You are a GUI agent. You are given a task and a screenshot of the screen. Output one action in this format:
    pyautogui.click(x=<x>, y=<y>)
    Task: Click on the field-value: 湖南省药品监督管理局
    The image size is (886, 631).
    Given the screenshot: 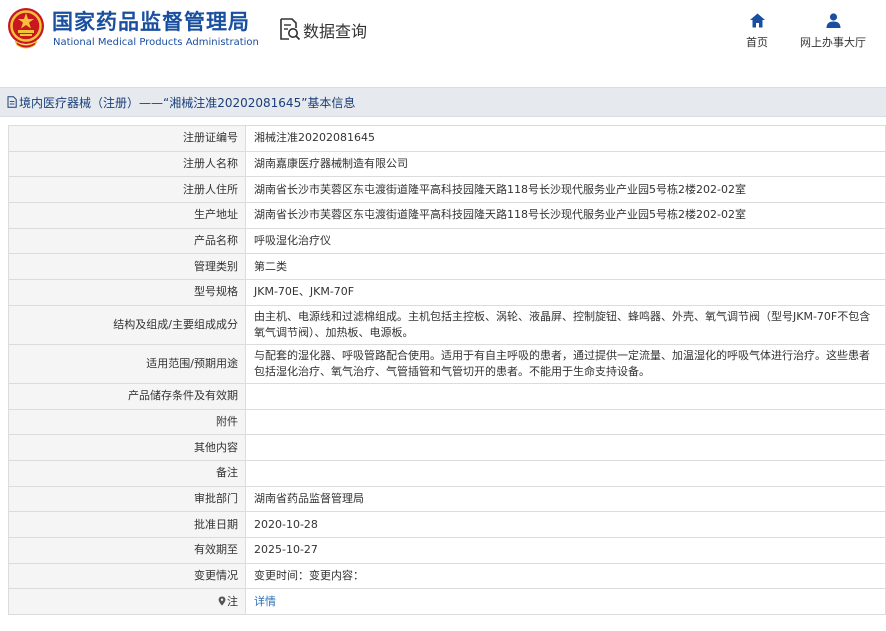 What is the action you would take?
    pyautogui.click(x=565, y=499)
    